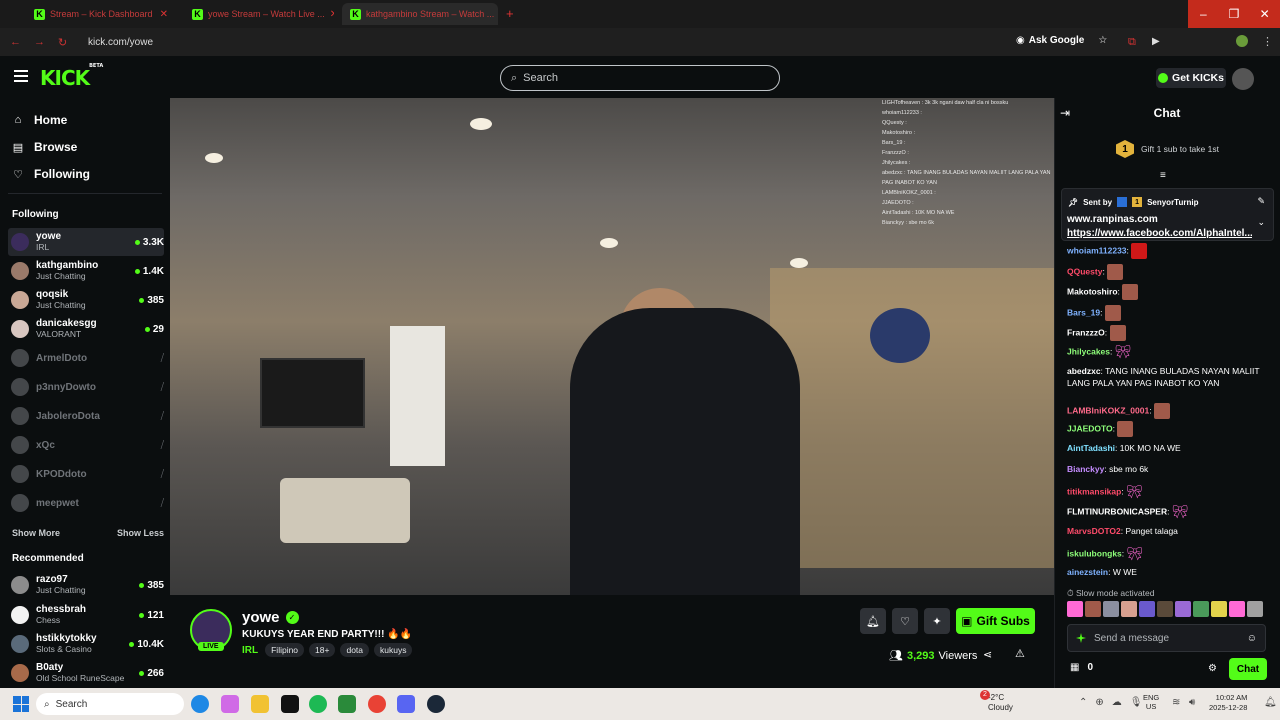 The width and height of the screenshot is (1280, 720). I want to click on chat-username: FLMTINURBONICASPER, so click(1117, 511).